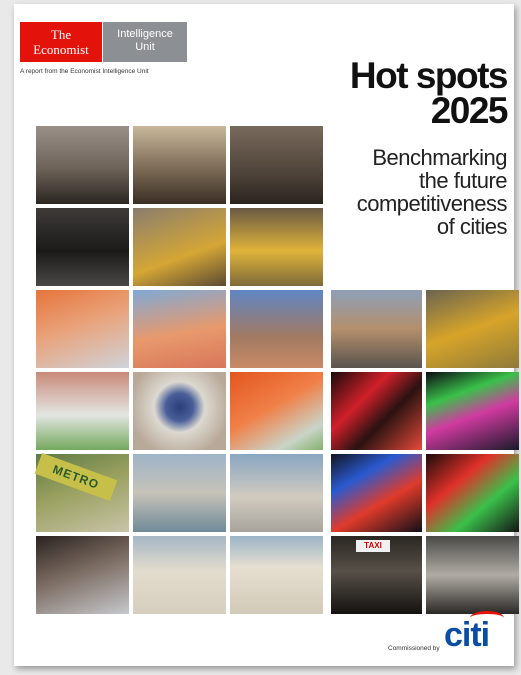 The height and width of the screenshot is (675, 521). I want to click on economist-logo: The Economist, so click(61, 42).